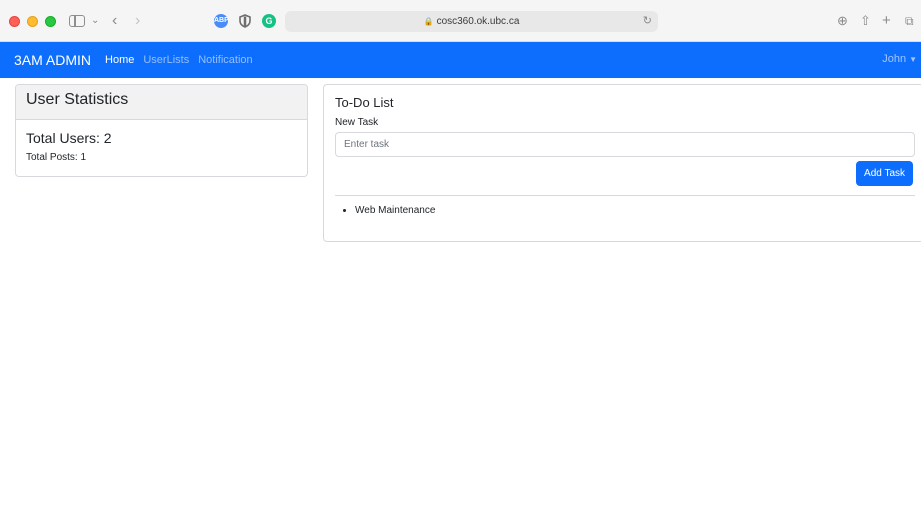 The height and width of the screenshot is (518, 921). Describe the element at coordinates (625, 144) in the screenshot. I see `task-input` at that location.